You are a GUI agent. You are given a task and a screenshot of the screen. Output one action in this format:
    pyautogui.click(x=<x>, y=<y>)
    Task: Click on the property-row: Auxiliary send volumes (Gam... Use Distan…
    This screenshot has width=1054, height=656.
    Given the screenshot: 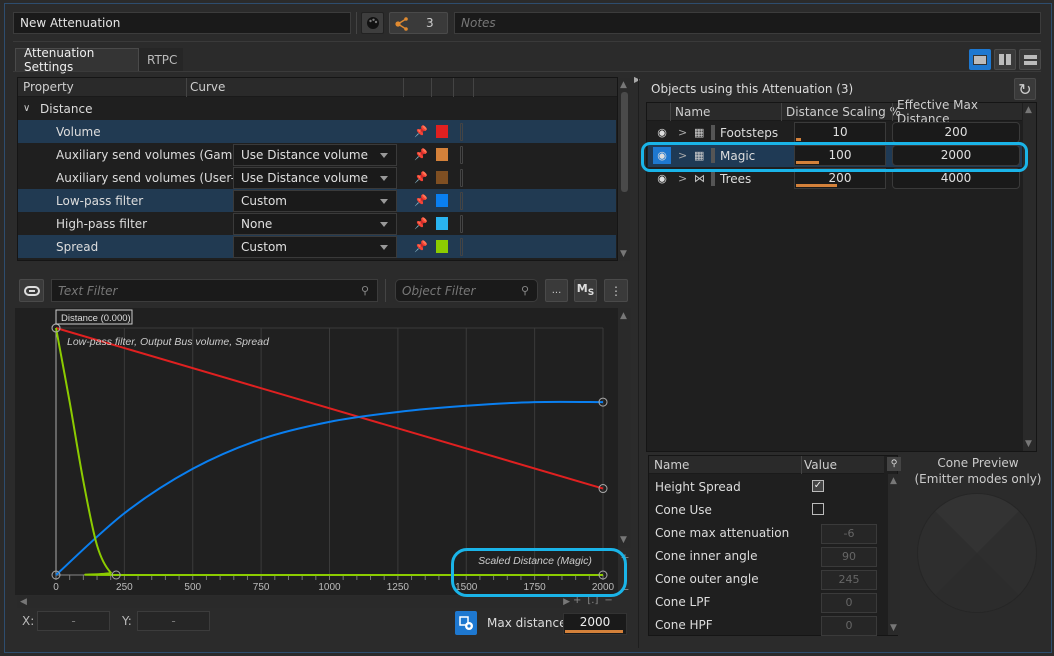 What is the action you would take?
    pyautogui.click(x=317, y=154)
    